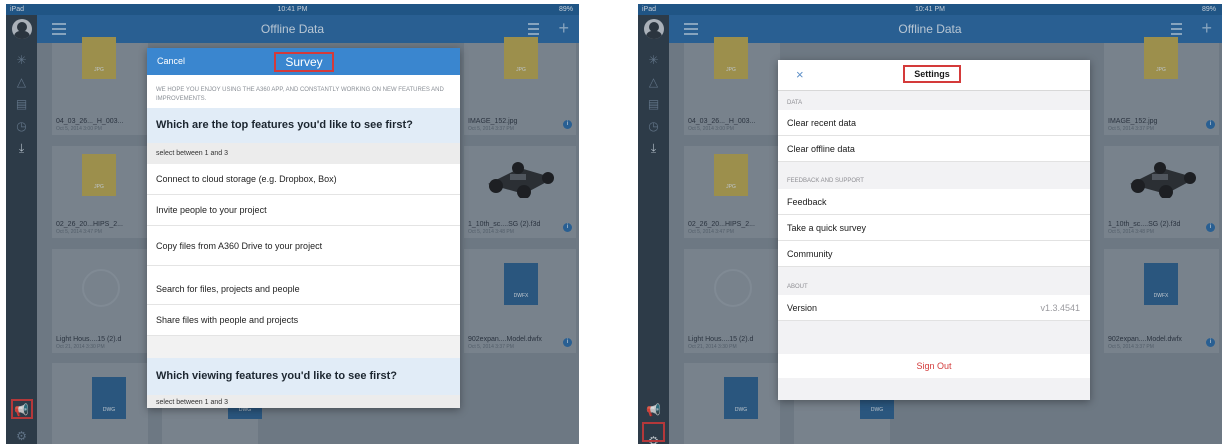 The image size is (1225, 445). What do you see at coordinates (797, 287) in the screenshot?
I see `section-about: ABOUT` at bounding box center [797, 287].